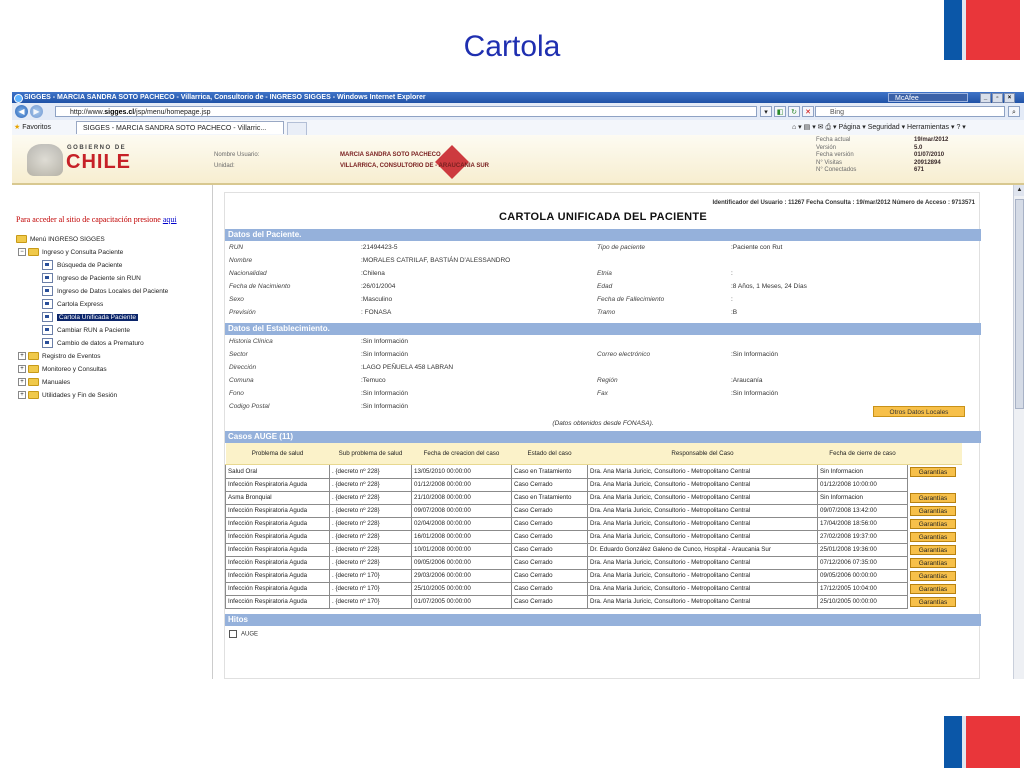 The image size is (1024, 768). Describe the element at coordinates (390, 155) in the screenshot. I see `nombre-value: MARCIA SANDRA SOTO PACHECO` at that location.